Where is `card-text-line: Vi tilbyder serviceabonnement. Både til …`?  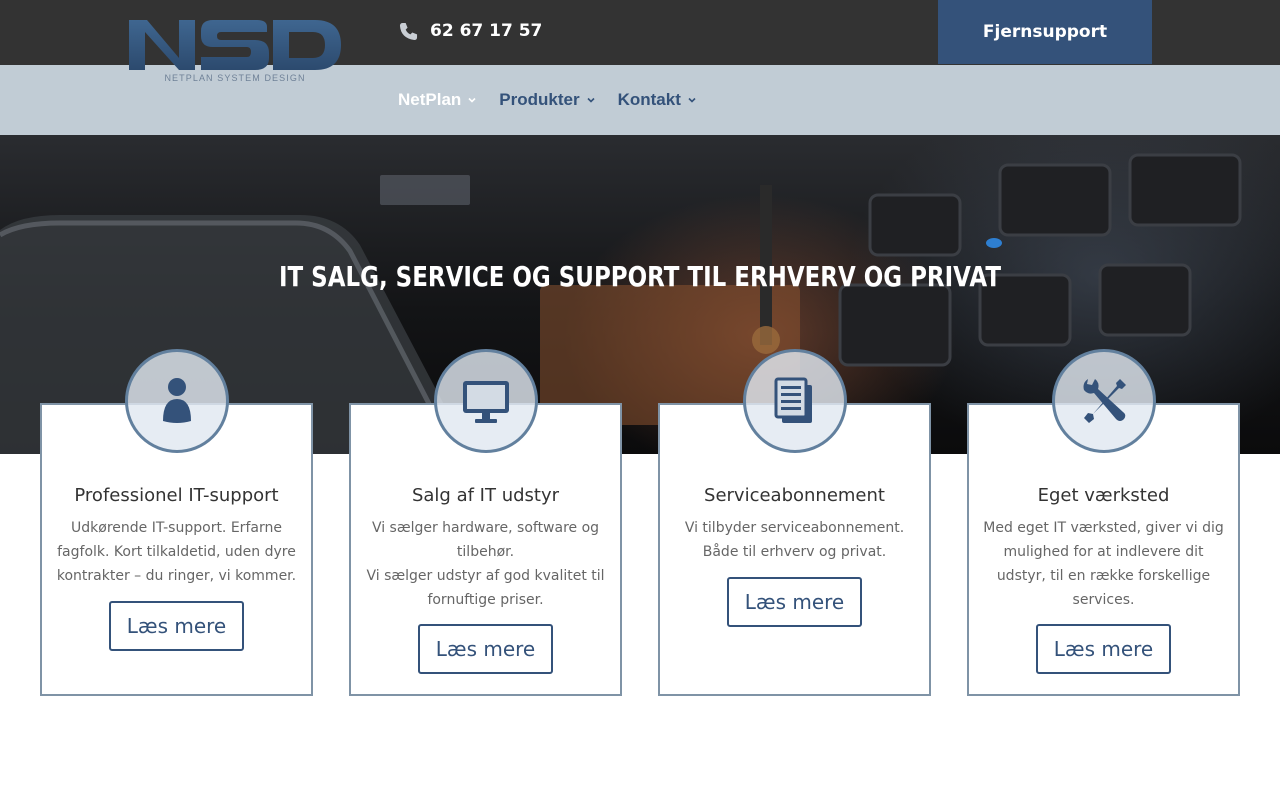
card-text-line: Vi tilbyder serviceabonnement. Både til … is located at coordinates (794, 540).